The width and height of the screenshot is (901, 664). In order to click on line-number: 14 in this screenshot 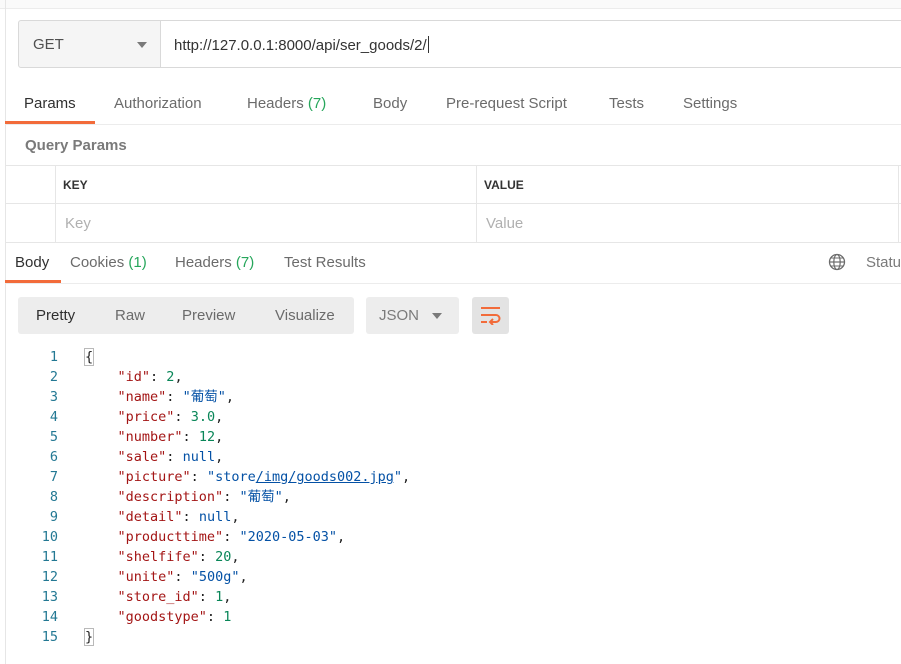, I will do `click(49, 617)`.